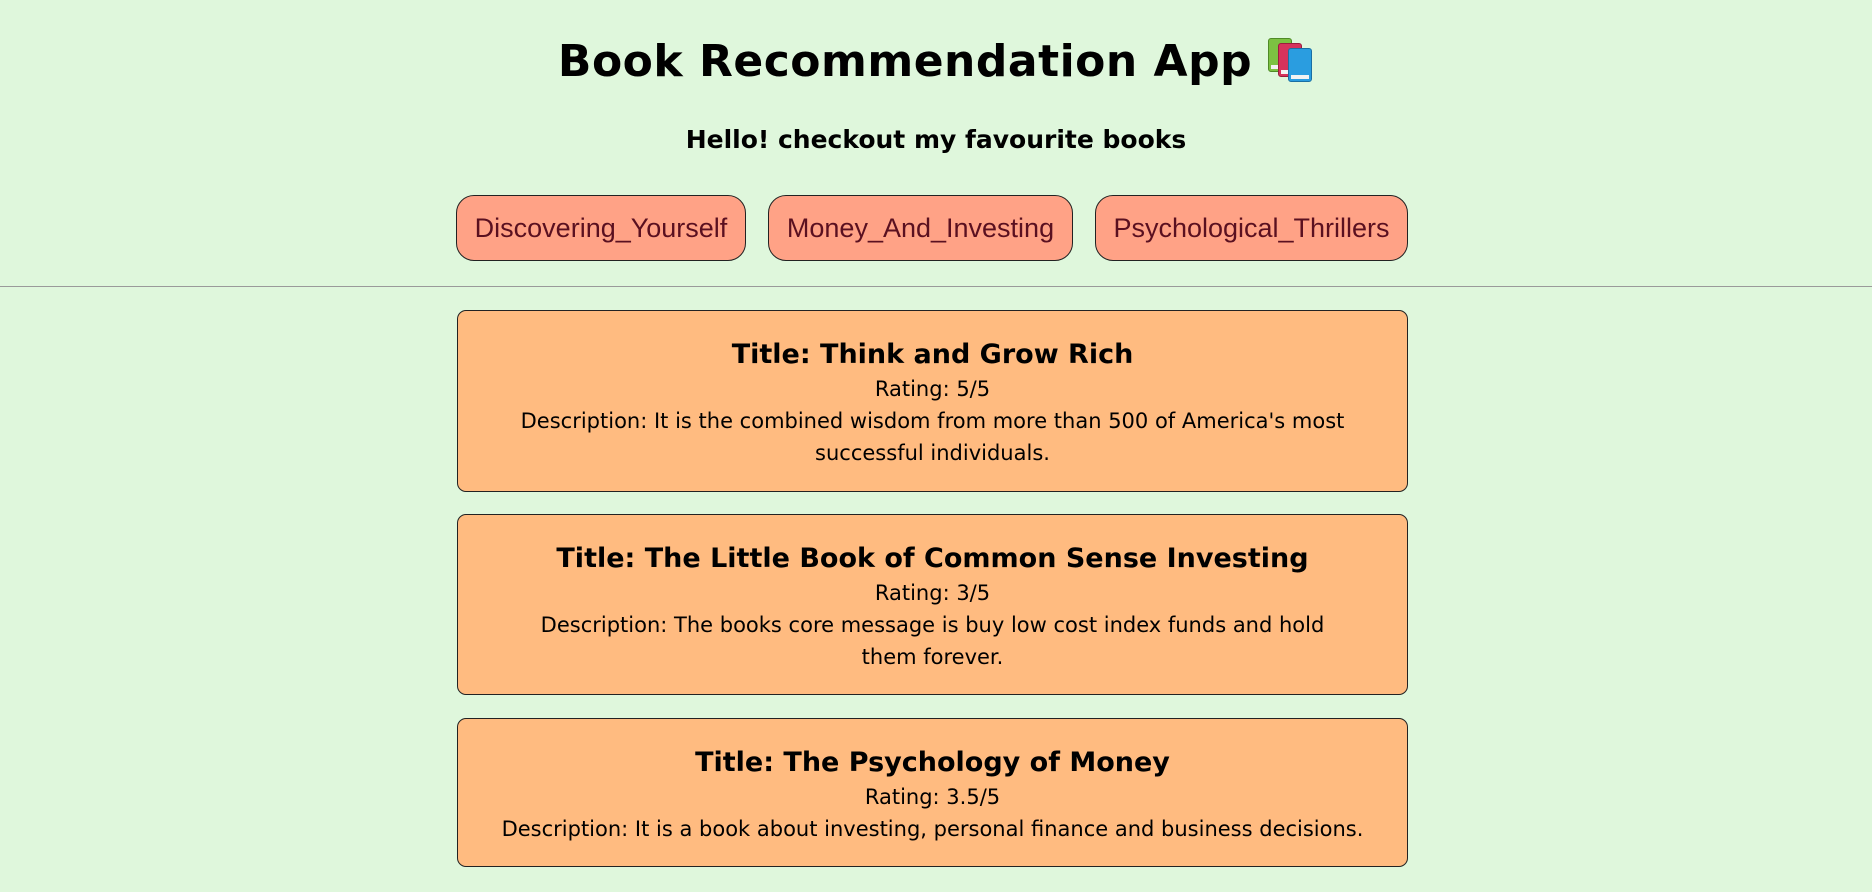  I want to click on page-subtitle: Hello! checkout my favourite books, so click(936, 139).